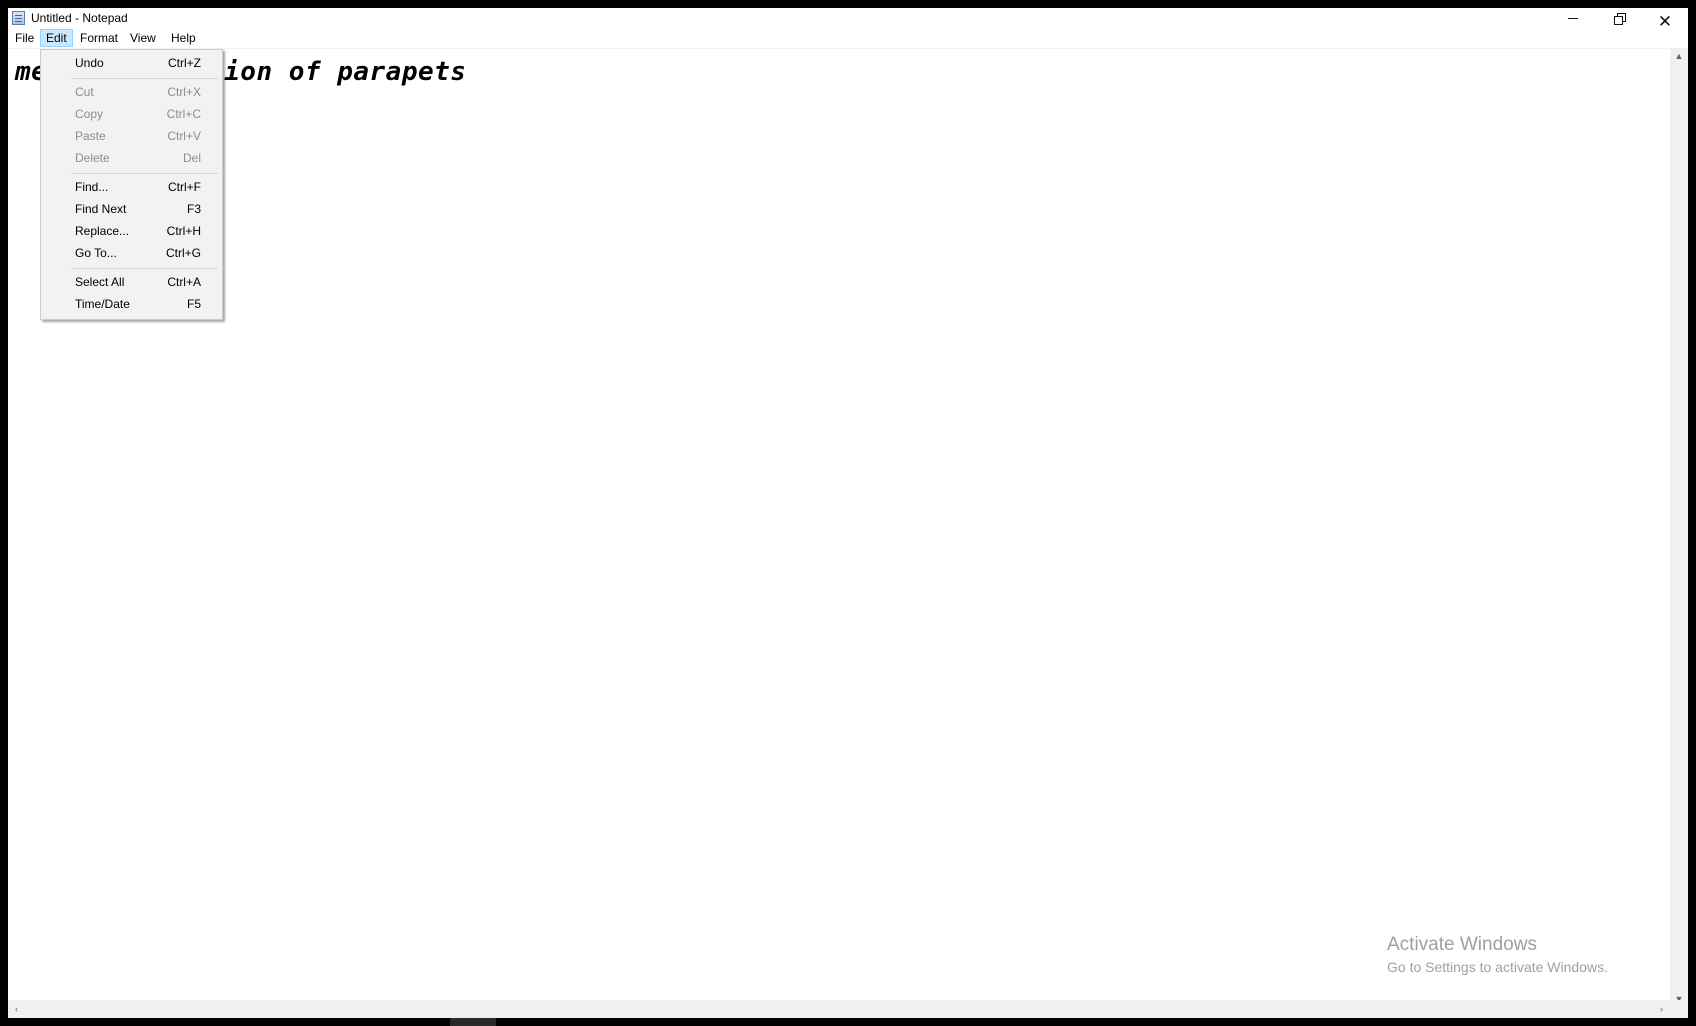 The height and width of the screenshot is (1026, 1696). Describe the element at coordinates (131, 209) in the screenshot. I see `menu-item-find-next: Find Next F3` at that location.